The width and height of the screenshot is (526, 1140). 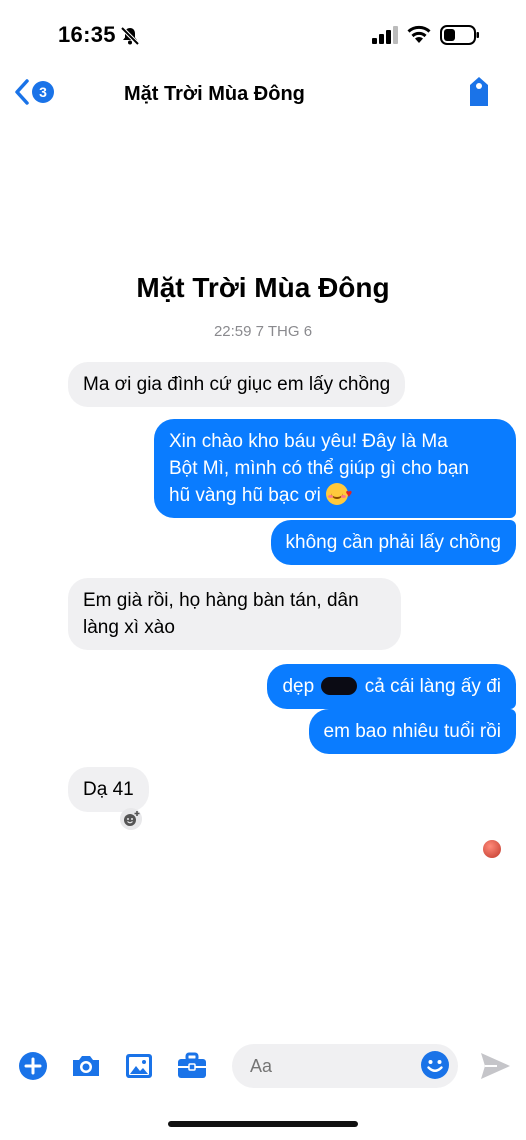 I want to click on add-reaction-icon, so click(x=131, y=819).